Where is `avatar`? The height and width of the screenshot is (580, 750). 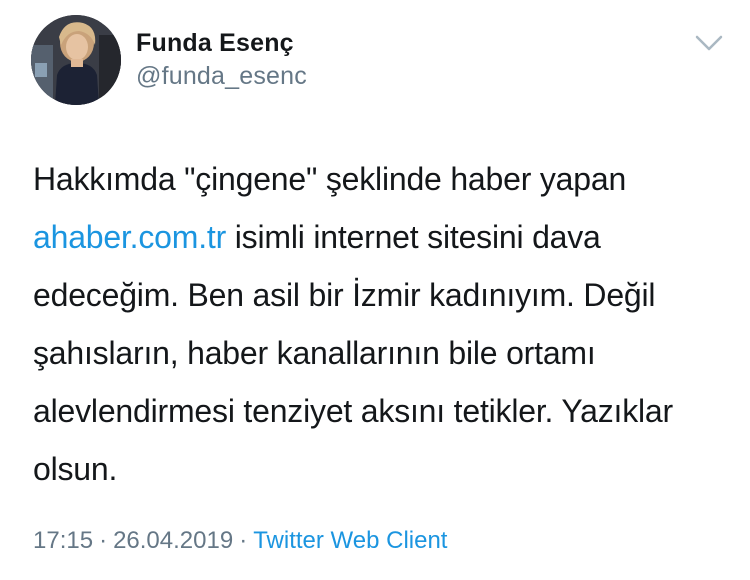
avatar is located at coordinates (76, 60).